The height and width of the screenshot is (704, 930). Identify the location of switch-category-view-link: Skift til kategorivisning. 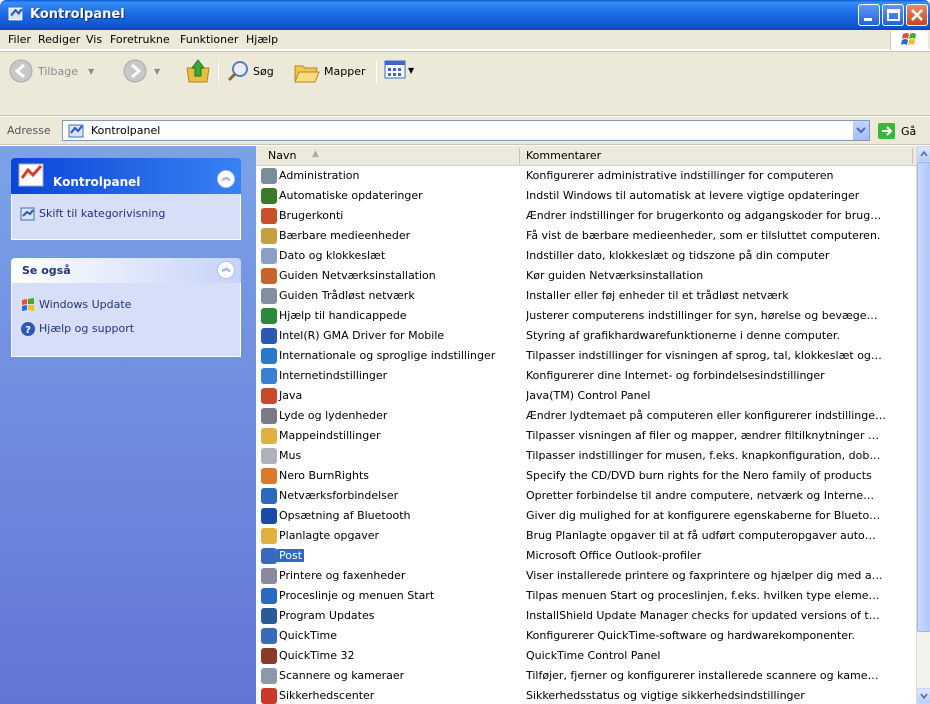
(102, 213).